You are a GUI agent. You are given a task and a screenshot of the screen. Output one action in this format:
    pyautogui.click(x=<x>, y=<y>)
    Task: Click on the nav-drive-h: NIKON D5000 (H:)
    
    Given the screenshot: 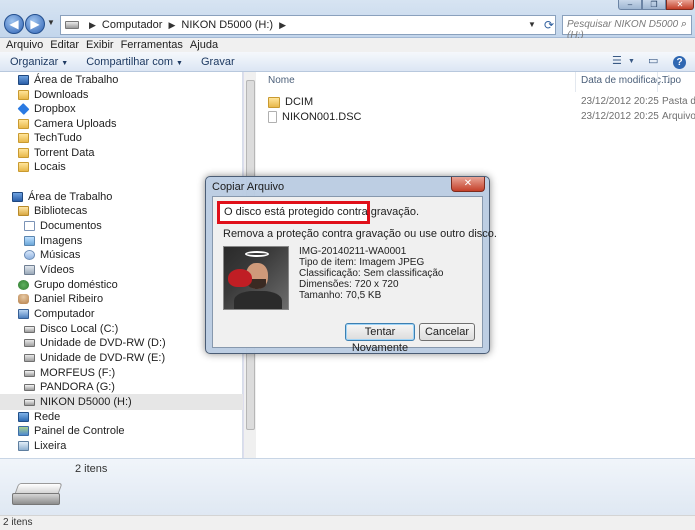 What is the action you would take?
    pyautogui.click(x=78, y=402)
    